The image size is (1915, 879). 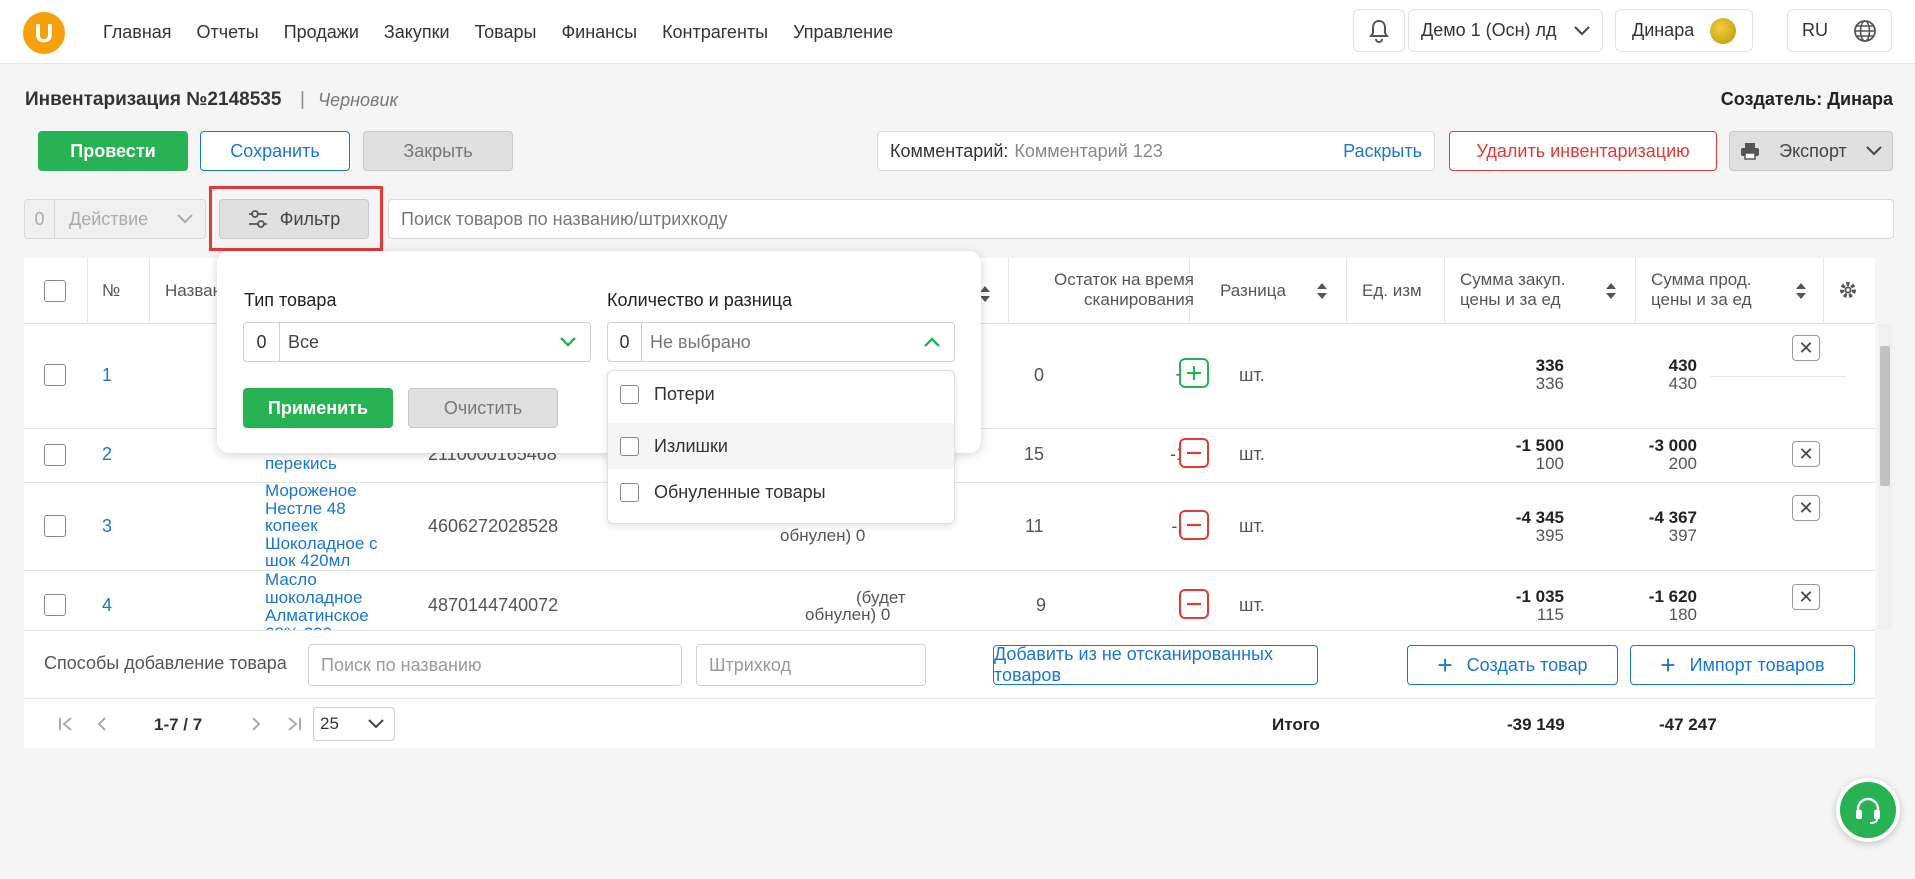 What do you see at coordinates (417, 32) in the screenshot?
I see `nav-item-purchases: Закупки` at bounding box center [417, 32].